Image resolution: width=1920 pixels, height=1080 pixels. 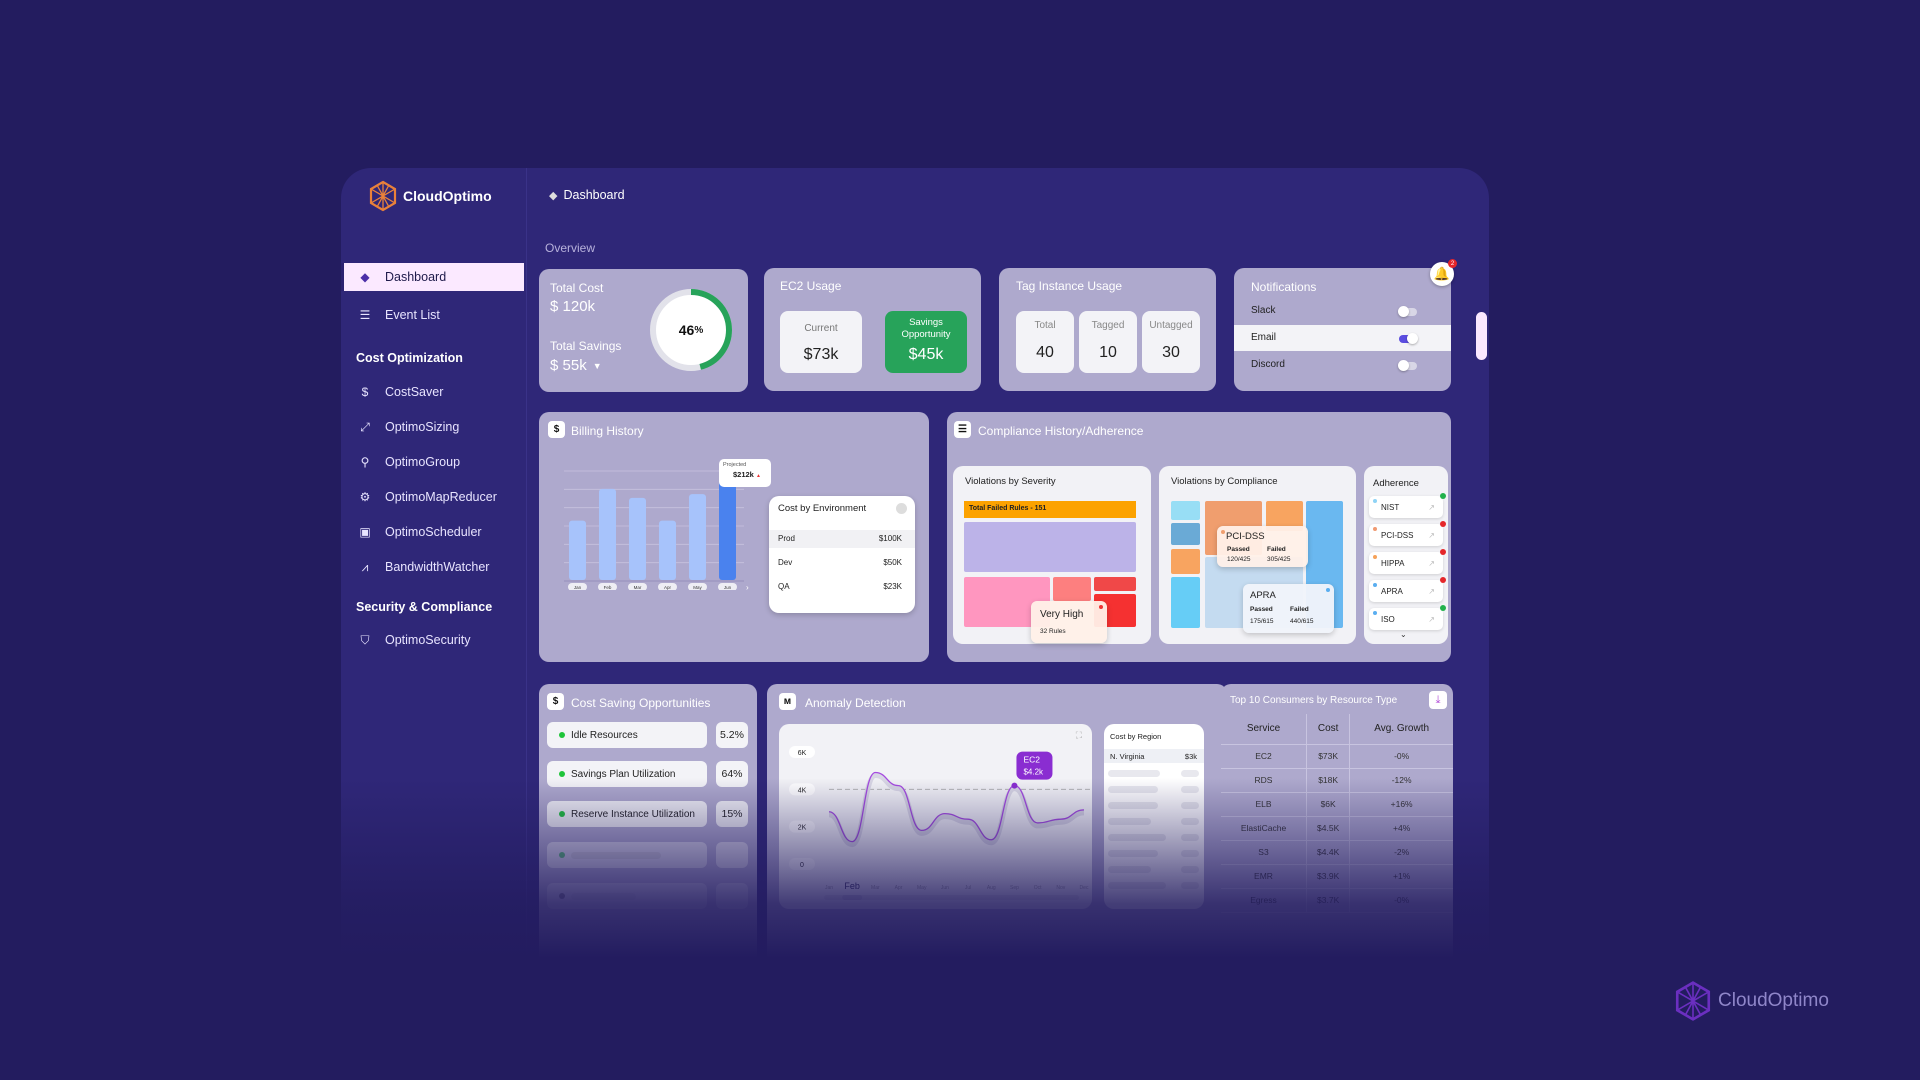 What do you see at coordinates (922, 888) in the screenshot?
I see `x-tick-label: May` at bounding box center [922, 888].